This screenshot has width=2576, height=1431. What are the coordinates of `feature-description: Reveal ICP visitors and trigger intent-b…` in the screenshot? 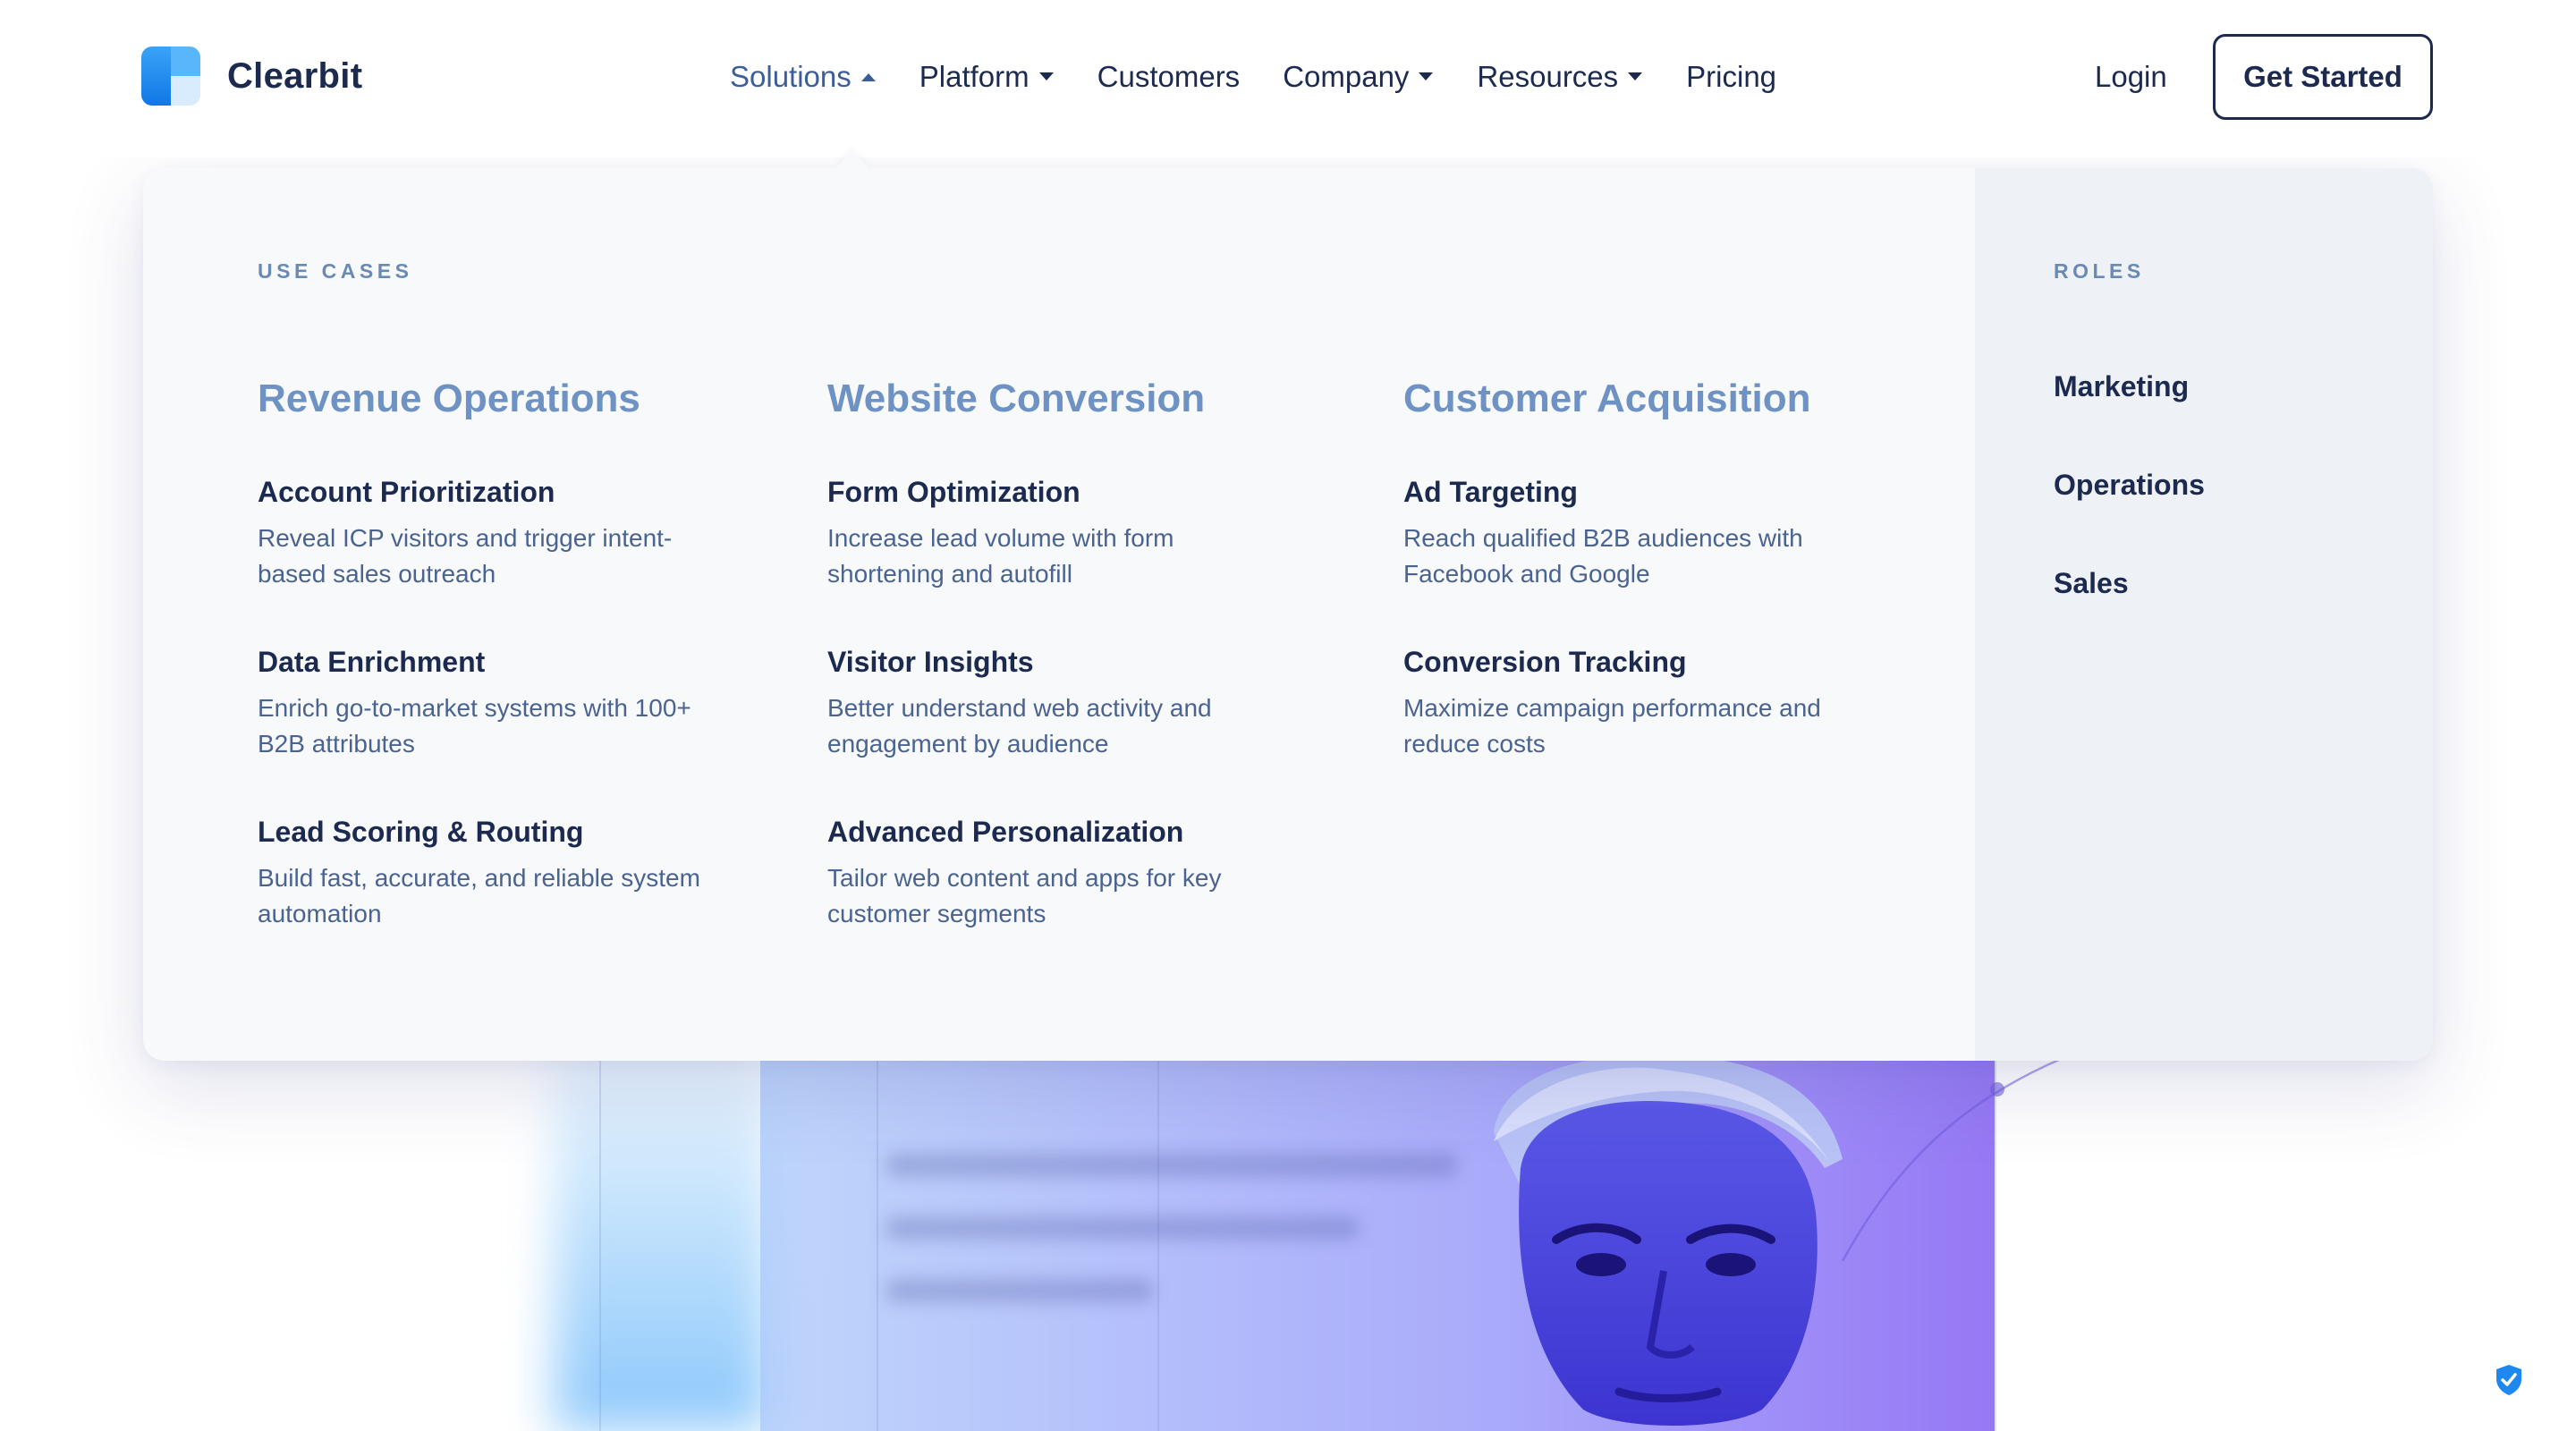 It's located at (465, 556).